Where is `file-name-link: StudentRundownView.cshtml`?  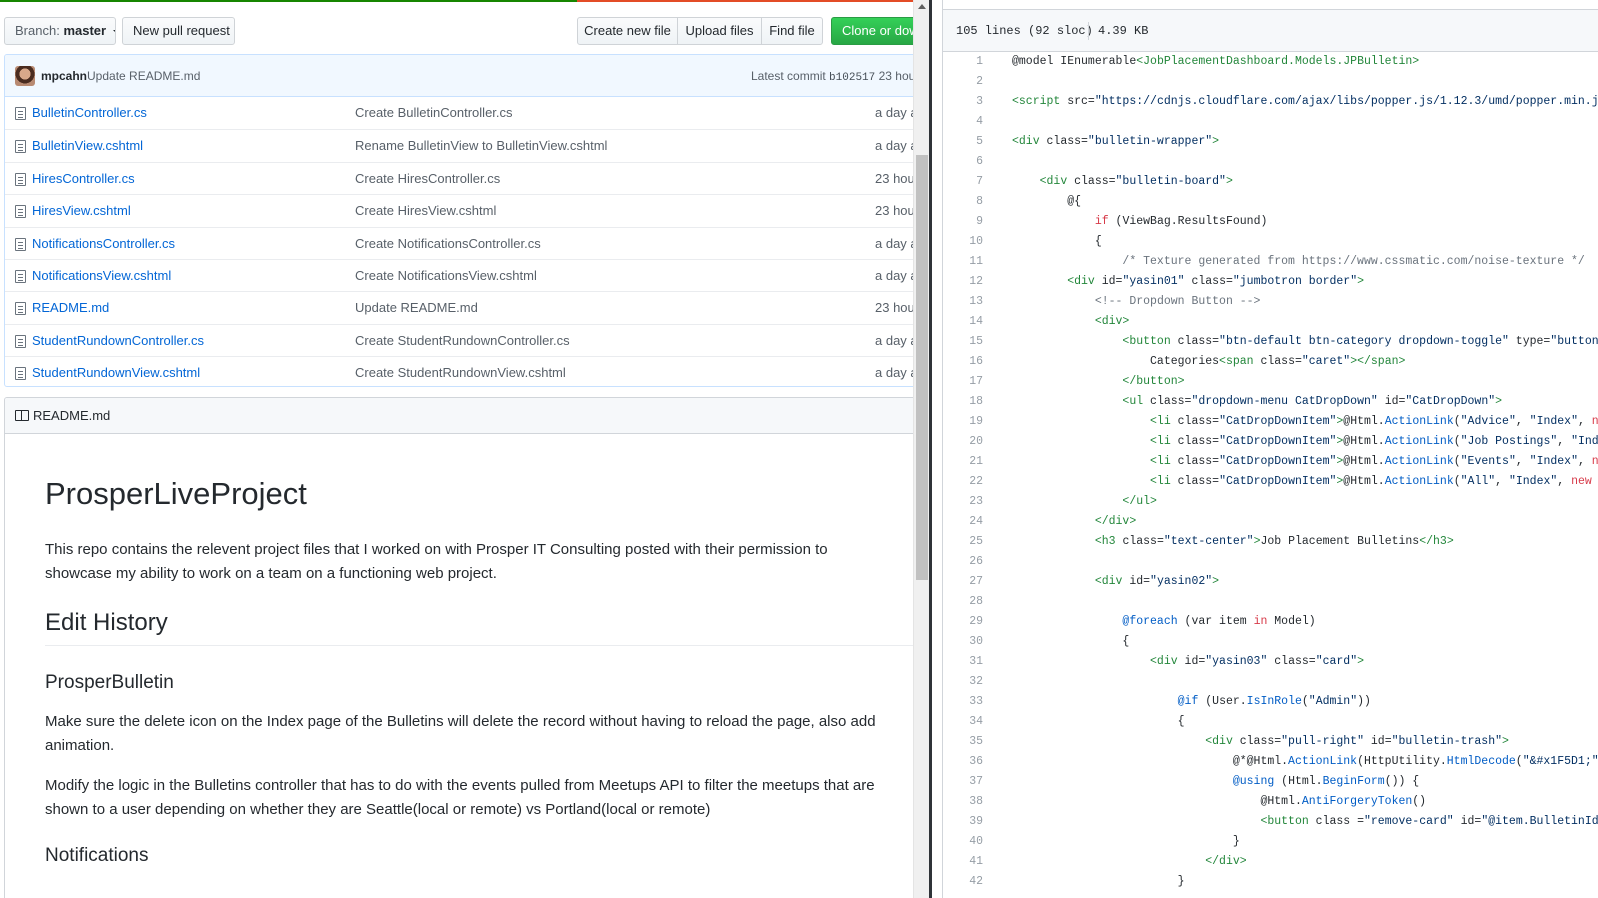
file-name-link: StudentRundownView.cshtml is located at coordinates (116, 372).